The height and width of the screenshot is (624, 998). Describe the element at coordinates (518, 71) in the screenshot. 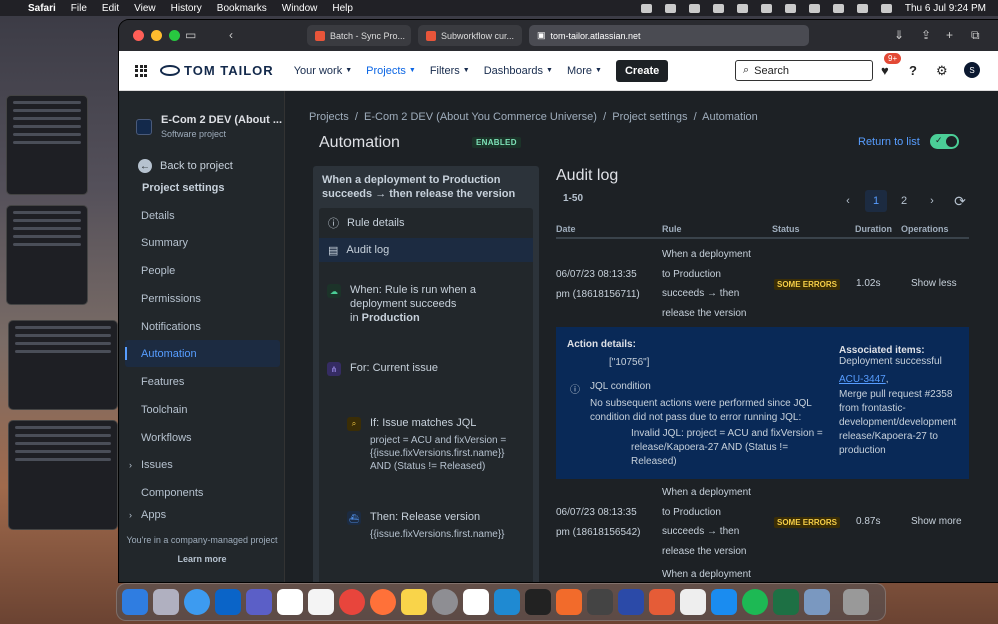

I see `nav-dashboards: Dashboards ▼` at that location.